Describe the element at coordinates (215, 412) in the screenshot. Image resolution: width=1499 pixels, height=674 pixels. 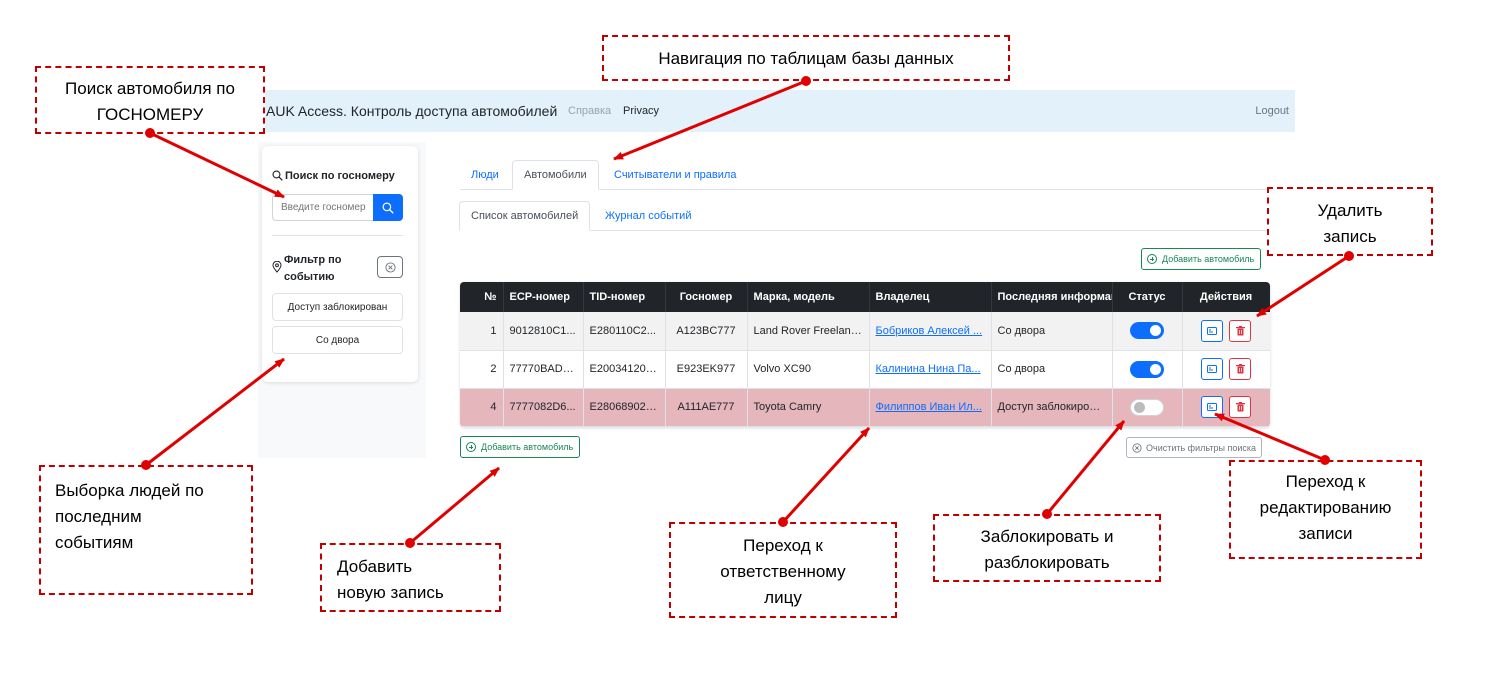
I see `arrow-filter` at that location.